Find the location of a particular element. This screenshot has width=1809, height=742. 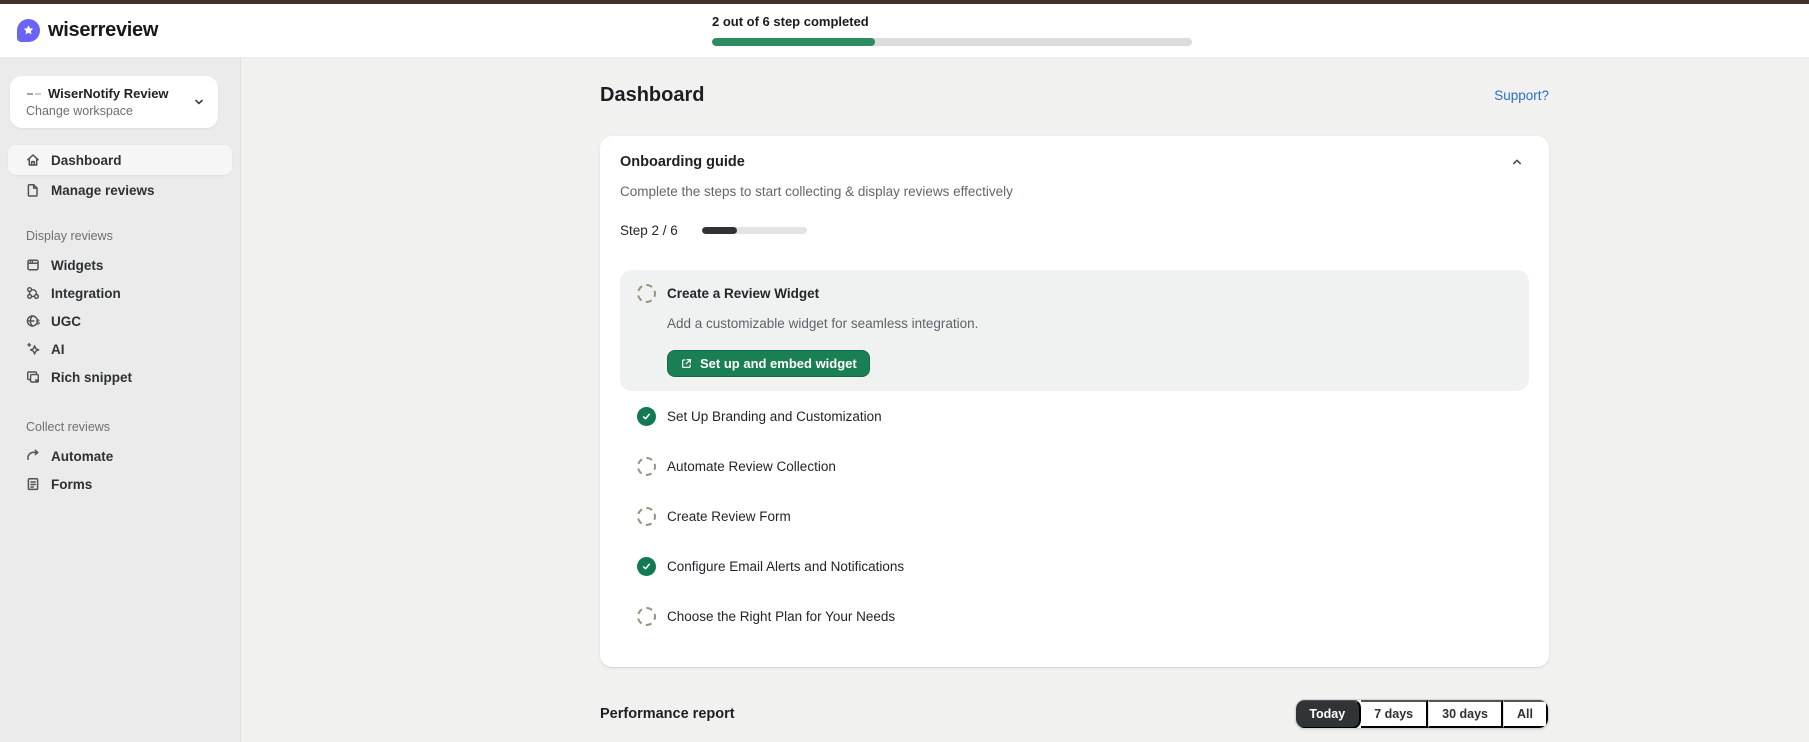

progress-bar is located at coordinates (952, 42).